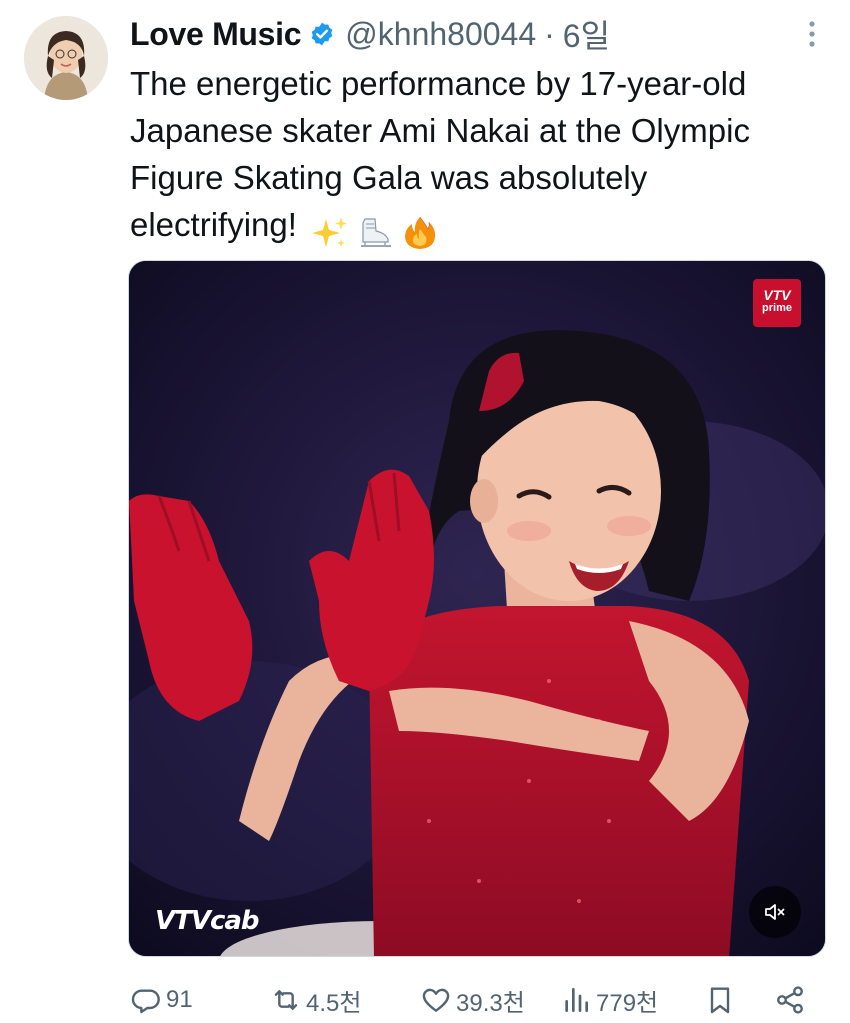  I want to click on views-count: 779천, so click(627, 1003).